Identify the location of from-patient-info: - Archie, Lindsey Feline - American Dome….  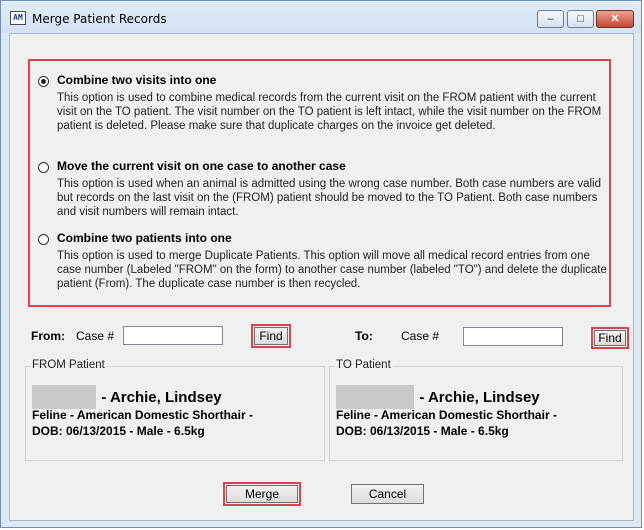
(172, 412).